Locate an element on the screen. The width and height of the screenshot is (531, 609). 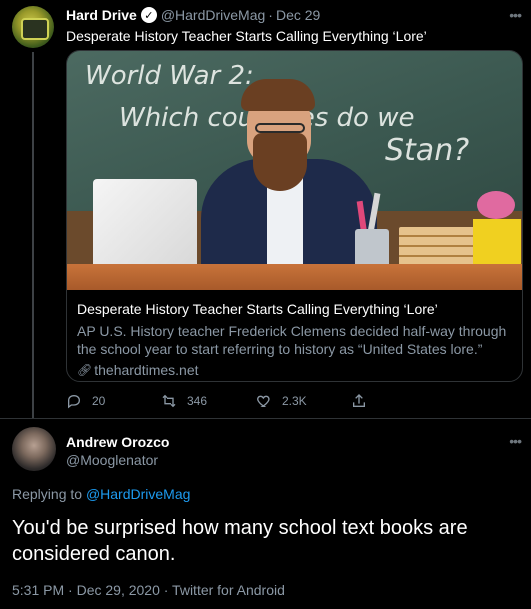
retweet-icon is located at coordinates (169, 401).